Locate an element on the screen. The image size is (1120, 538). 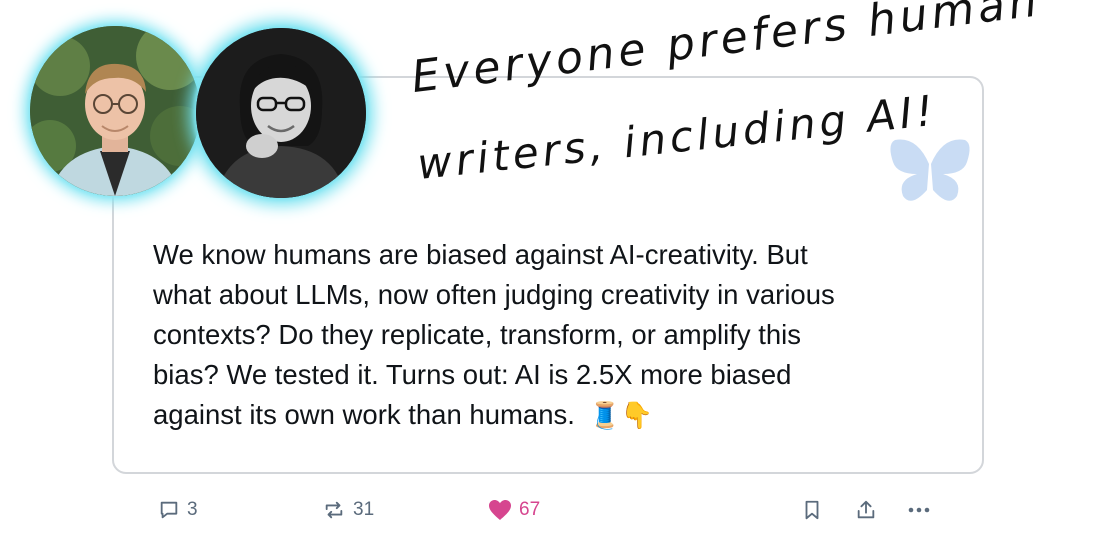
share-button is located at coordinates (866, 510).